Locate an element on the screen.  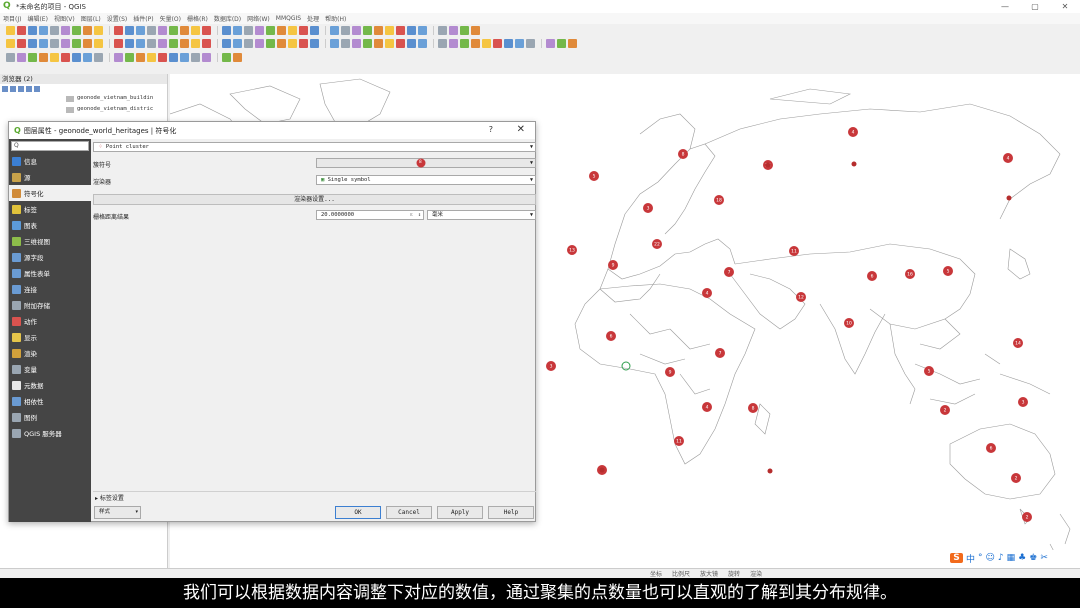
sidebar-item-variables: 变量 is located at coordinates (50, 369).